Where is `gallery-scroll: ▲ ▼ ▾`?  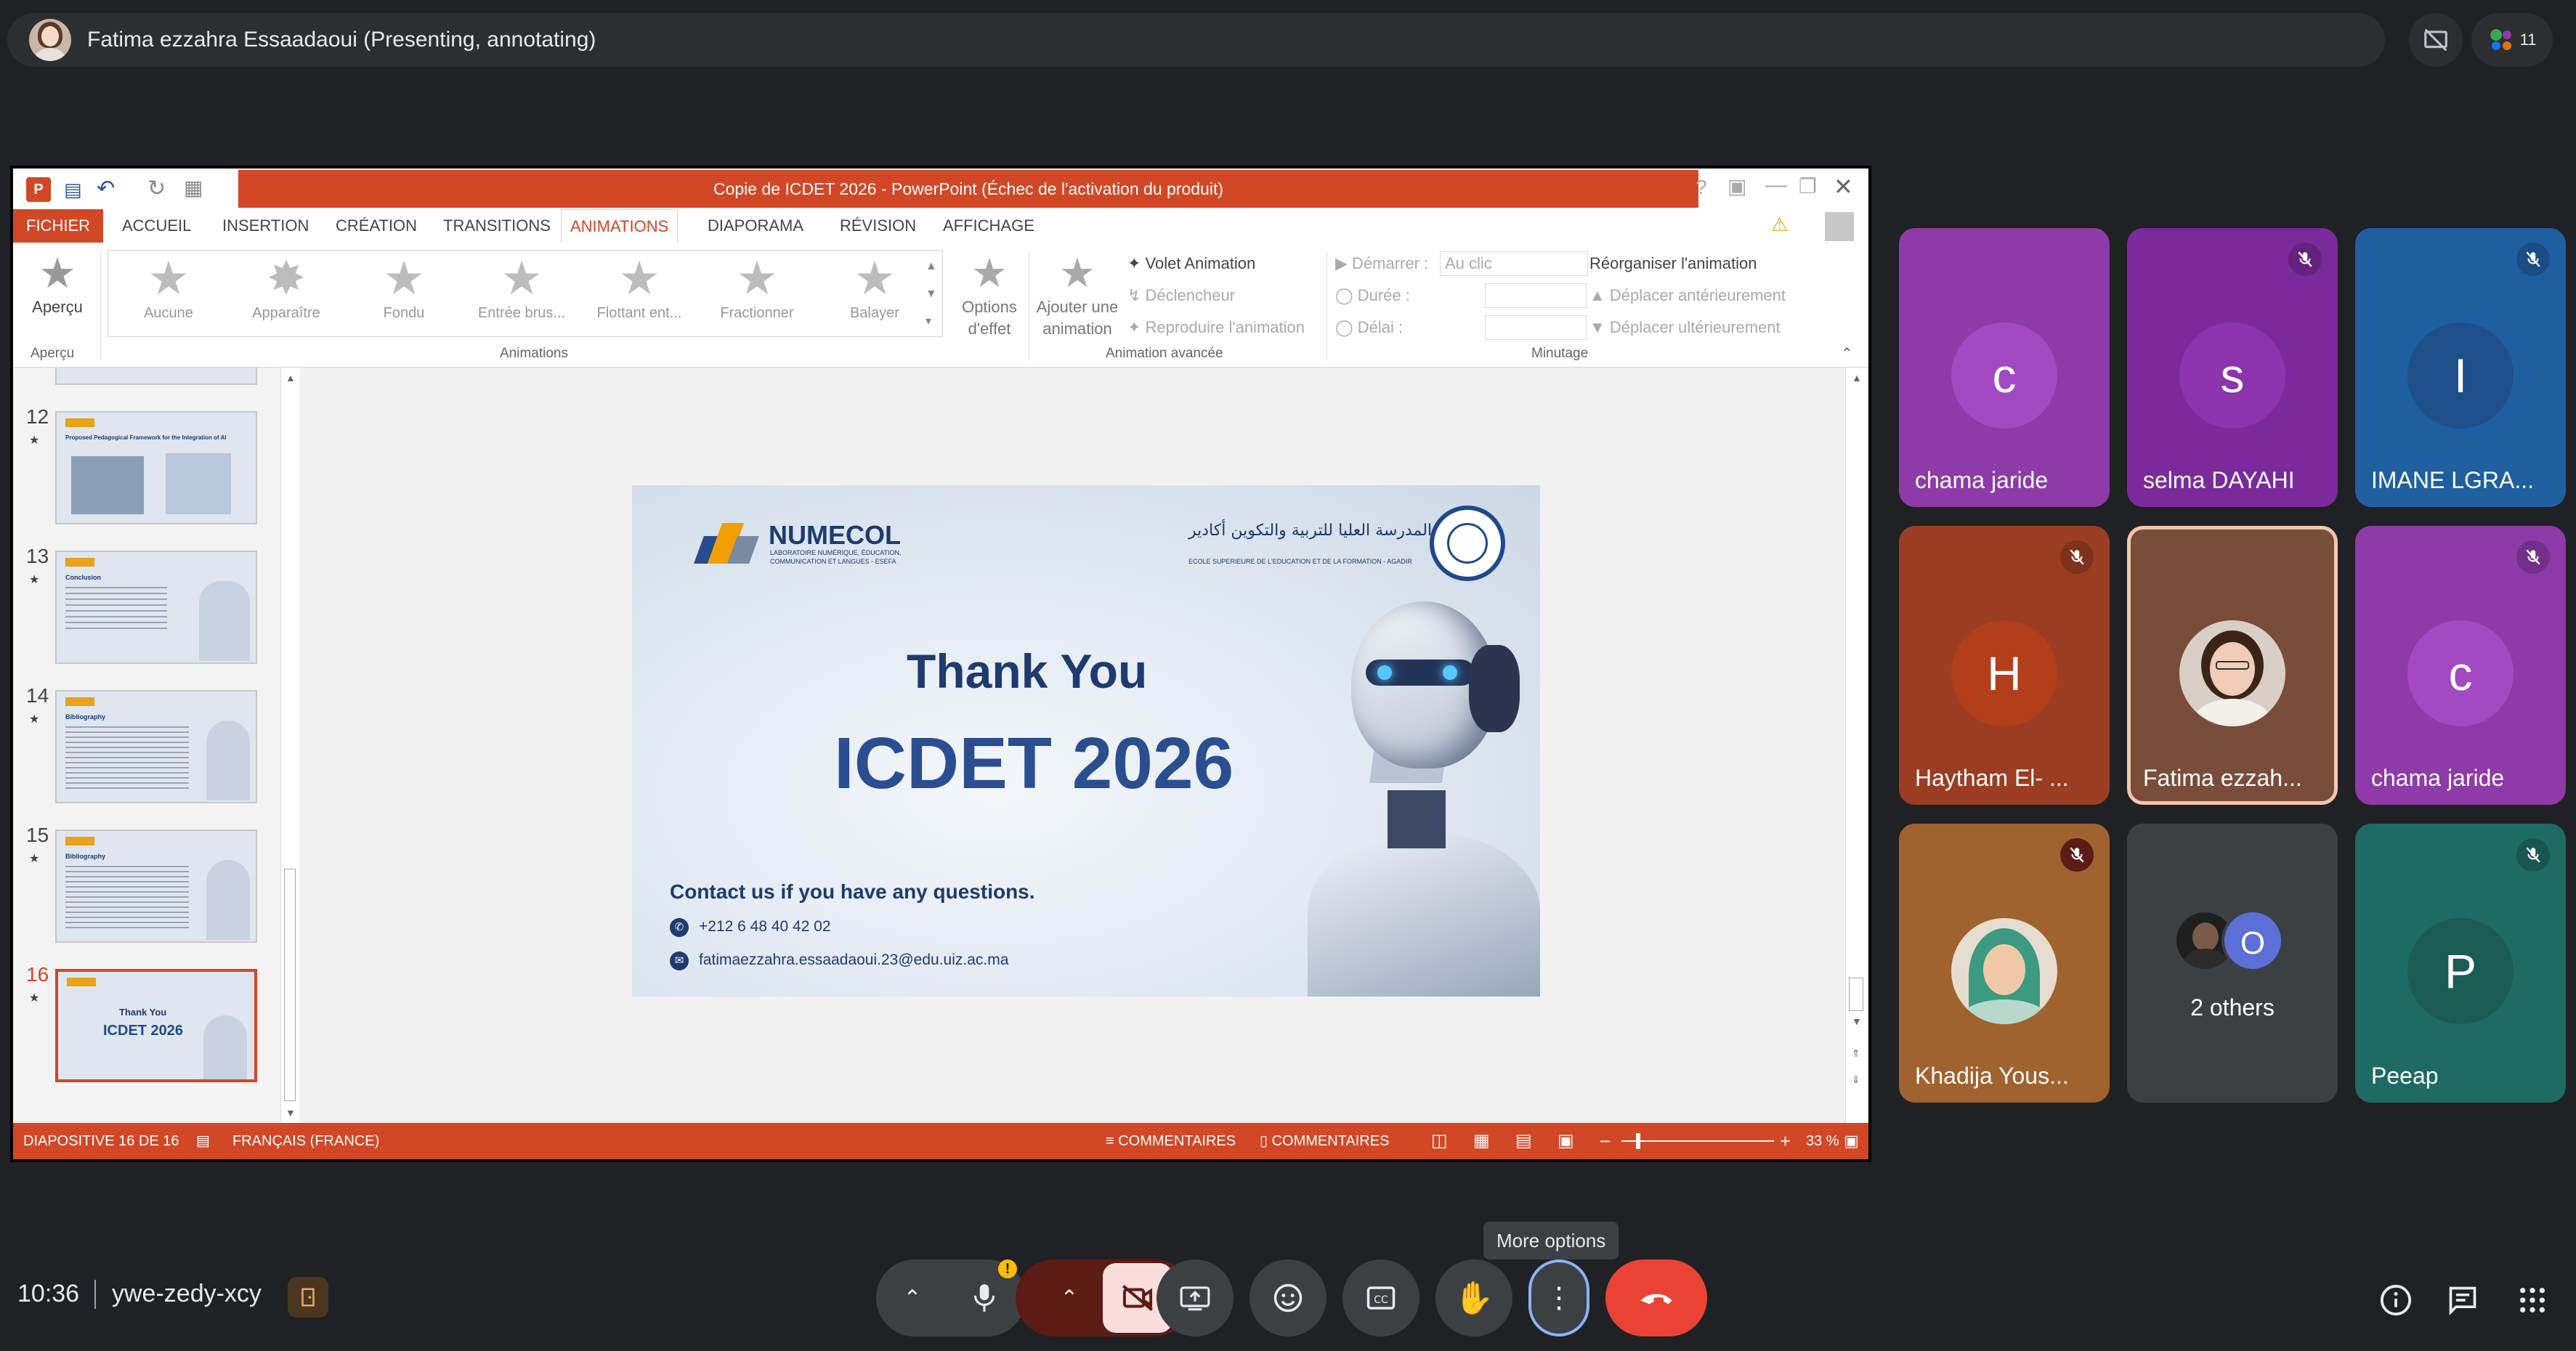 gallery-scroll: ▲ ▼ ▾ is located at coordinates (931, 294).